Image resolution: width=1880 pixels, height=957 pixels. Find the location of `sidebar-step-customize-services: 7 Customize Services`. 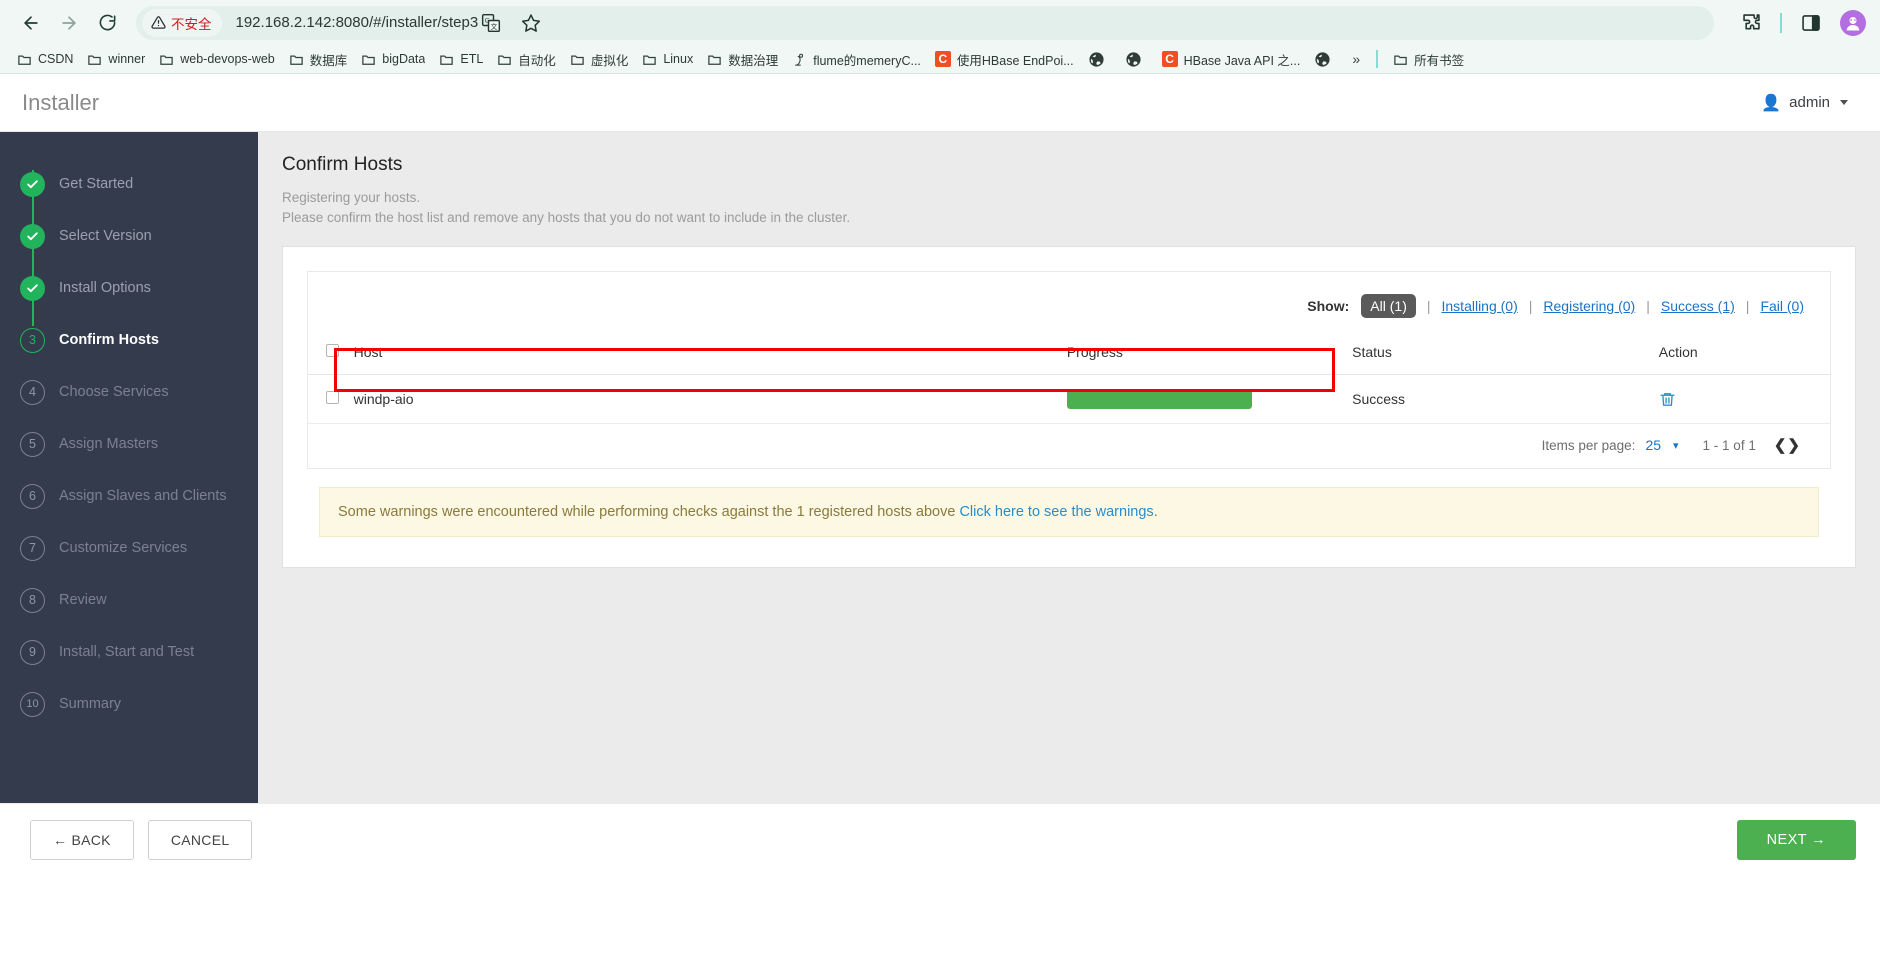

sidebar-step-customize-services: 7 Customize Services is located at coordinates (129, 548).